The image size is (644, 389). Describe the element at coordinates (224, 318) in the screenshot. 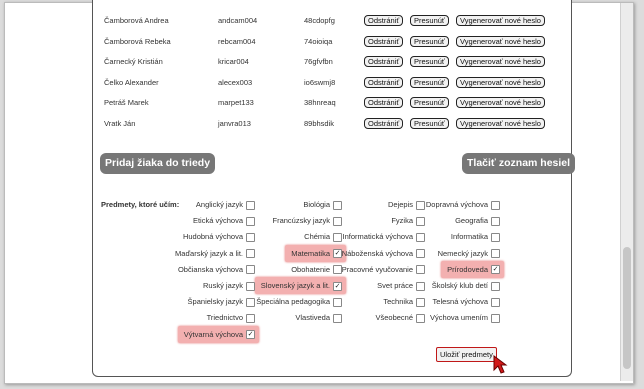

I see `subject-label: Triednictvo` at that location.